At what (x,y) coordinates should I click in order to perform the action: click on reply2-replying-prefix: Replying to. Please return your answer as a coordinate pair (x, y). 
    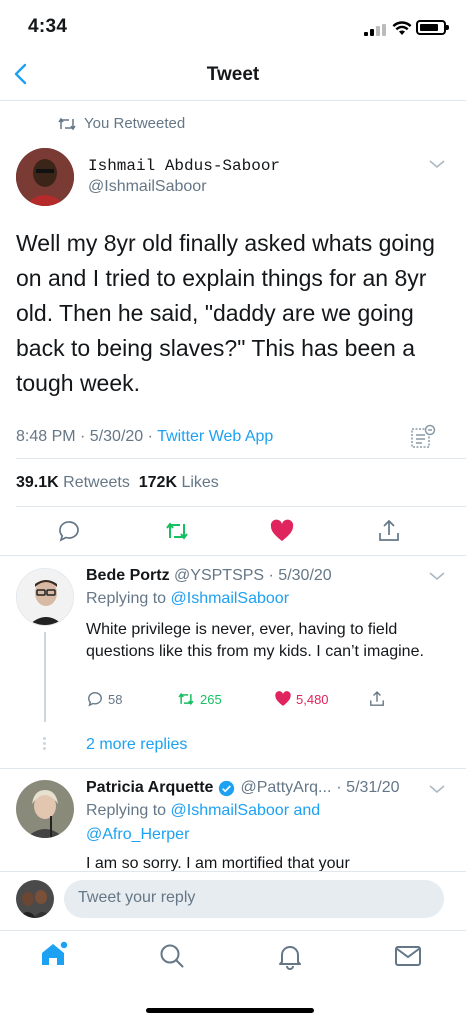
    Looking at the image, I should click on (128, 810).